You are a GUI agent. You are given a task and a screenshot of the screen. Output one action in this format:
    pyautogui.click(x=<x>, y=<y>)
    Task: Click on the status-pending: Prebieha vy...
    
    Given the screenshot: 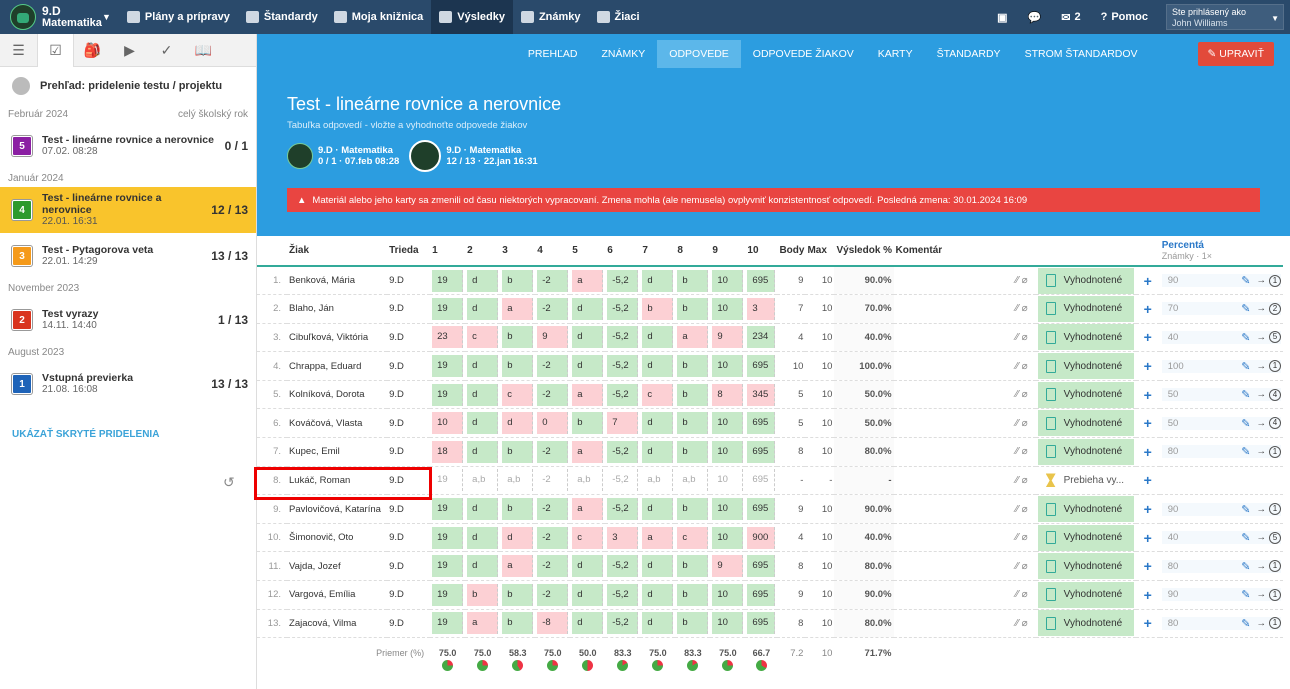 What is the action you would take?
    pyautogui.click(x=1086, y=480)
    